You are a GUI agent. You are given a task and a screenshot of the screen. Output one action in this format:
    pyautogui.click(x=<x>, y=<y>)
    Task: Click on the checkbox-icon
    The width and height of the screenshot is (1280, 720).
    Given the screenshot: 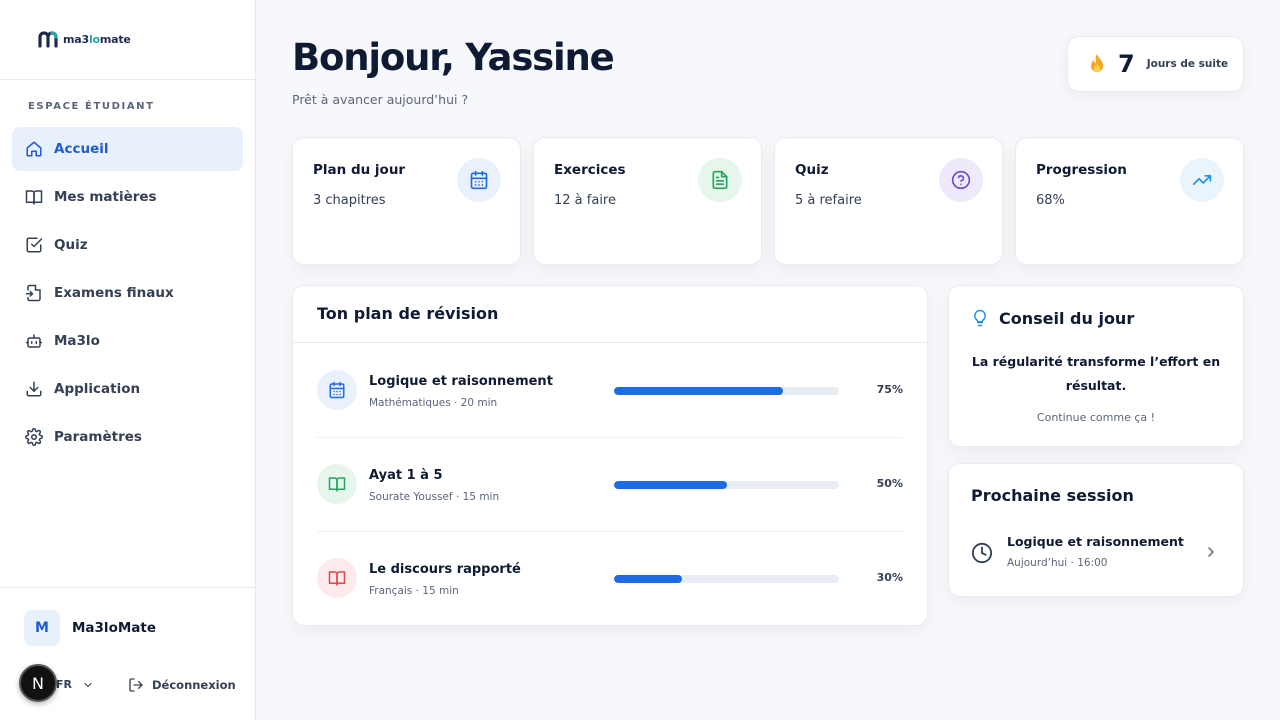 What is the action you would take?
    pyautogui.click(x=34, y=245)
    